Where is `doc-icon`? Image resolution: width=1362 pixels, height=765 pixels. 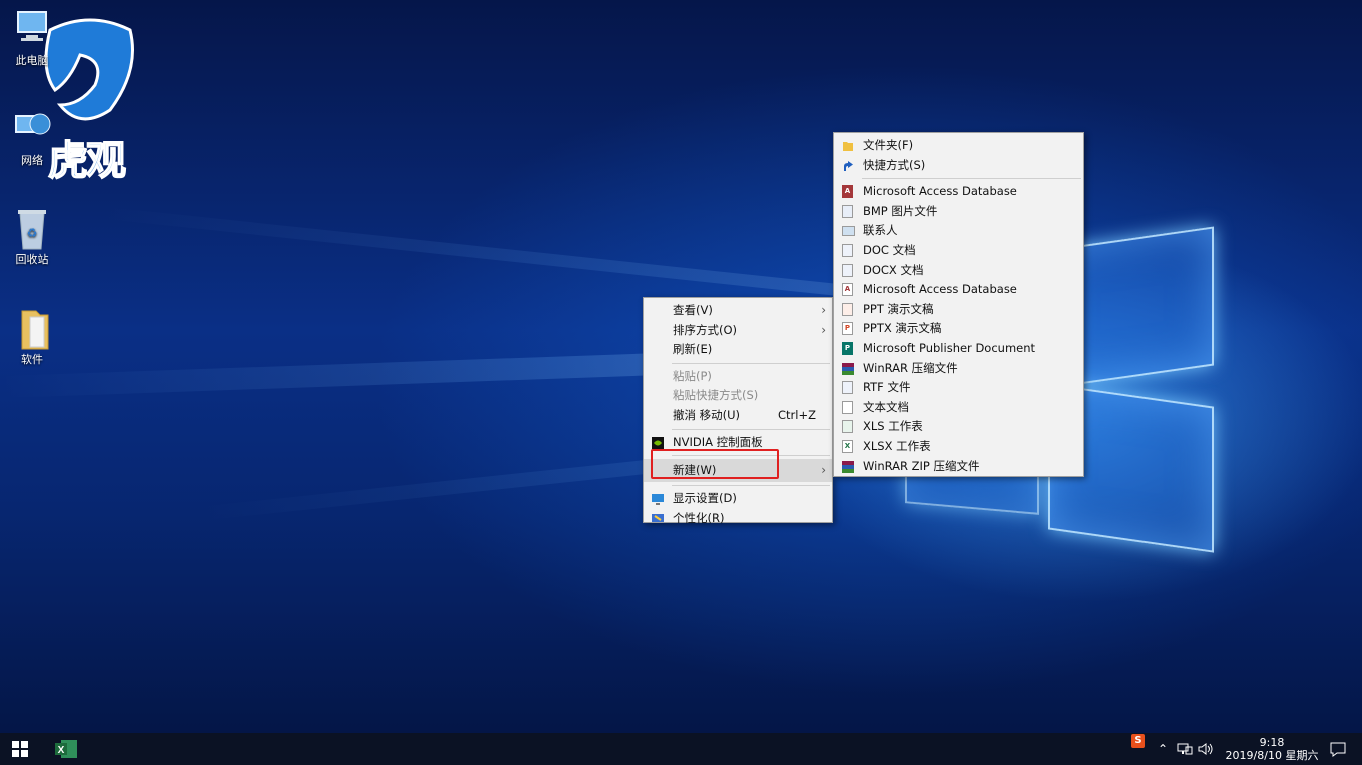 doc-icon is located at coordinates (847, 250).